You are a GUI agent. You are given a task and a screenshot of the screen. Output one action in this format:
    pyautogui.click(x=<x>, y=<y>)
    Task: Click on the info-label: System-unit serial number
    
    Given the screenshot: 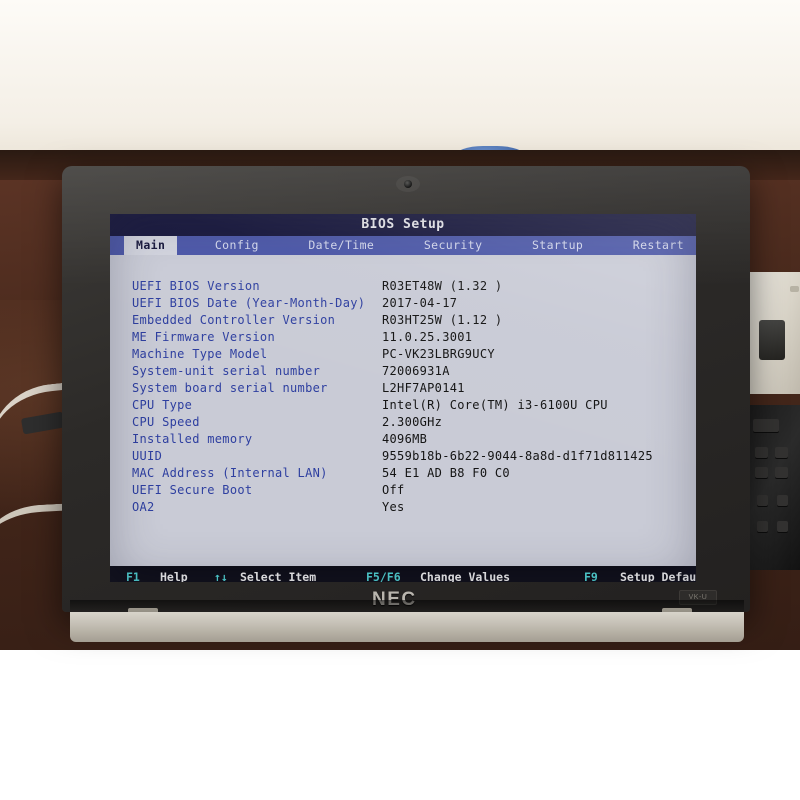 What is the action you would take?
    pyautogui.click(x=226, y=370)
    